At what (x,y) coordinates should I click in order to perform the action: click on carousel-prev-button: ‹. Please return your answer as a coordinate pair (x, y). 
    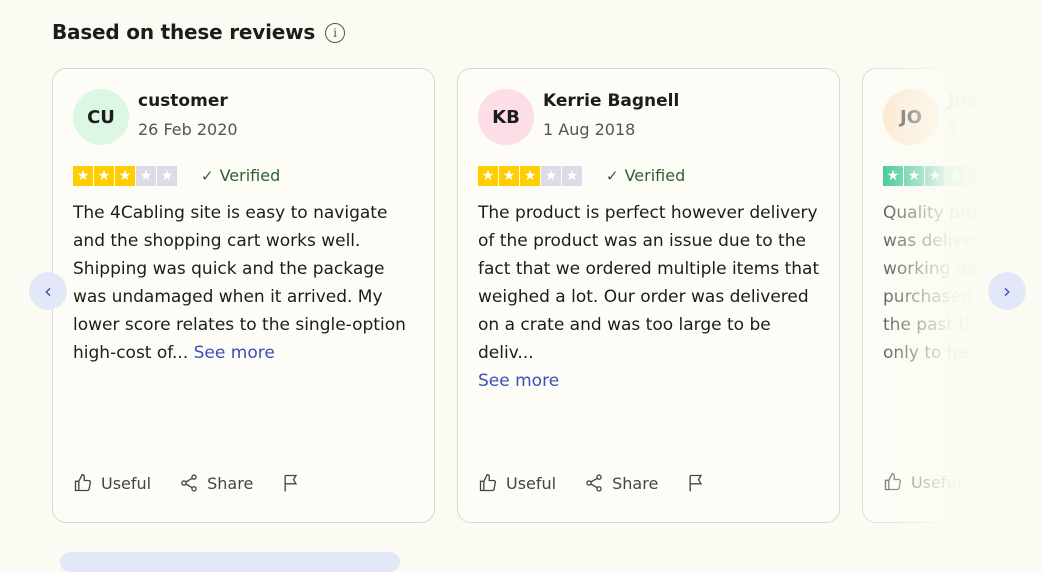
    Looking at the image, I should click on (48, 291).